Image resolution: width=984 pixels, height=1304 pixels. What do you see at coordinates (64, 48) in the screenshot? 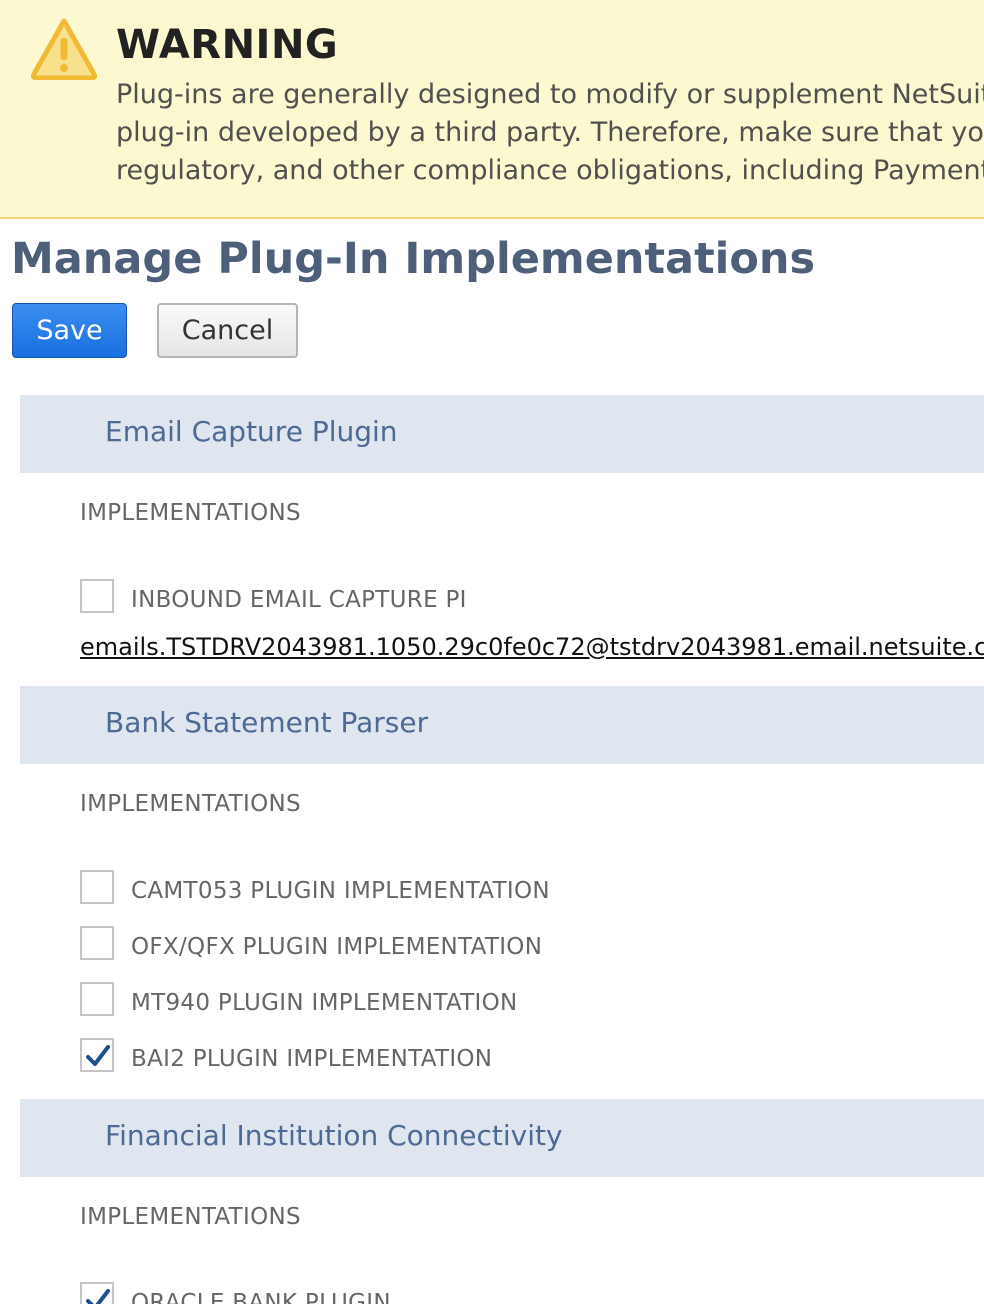
I see `warning-triangle-icon` at bounding box center [64, 48].